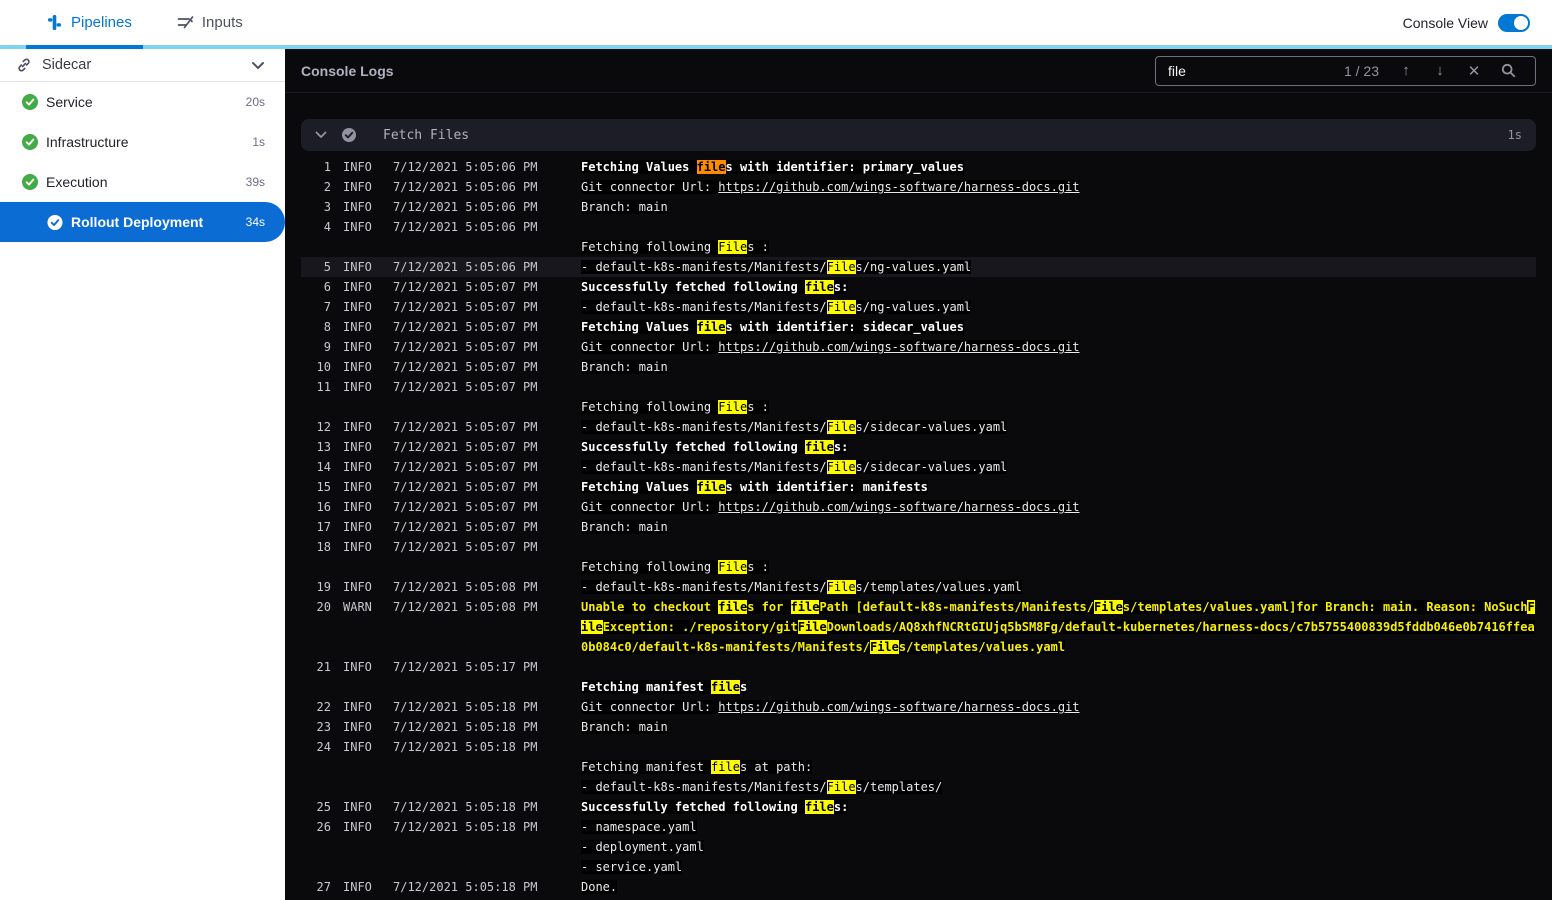 The image size is (1552, 900). I want to click on log-timestamp: 7/12/2021 5:05:06 PM, so click(465, 227).